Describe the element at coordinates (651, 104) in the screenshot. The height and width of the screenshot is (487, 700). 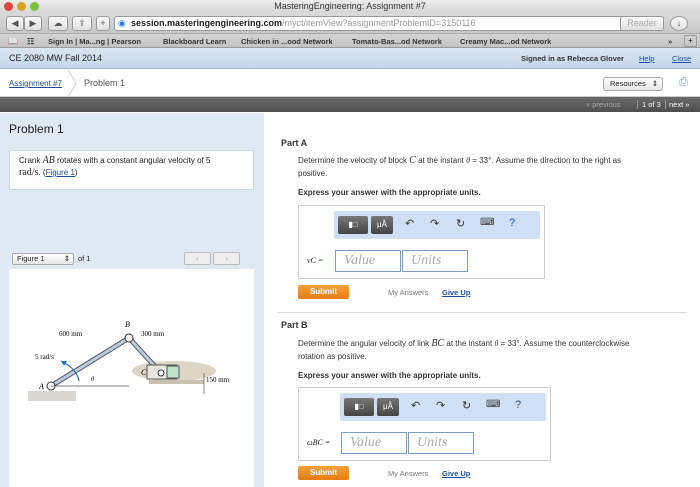
I see `pager-position: 1 of 3` at that location.